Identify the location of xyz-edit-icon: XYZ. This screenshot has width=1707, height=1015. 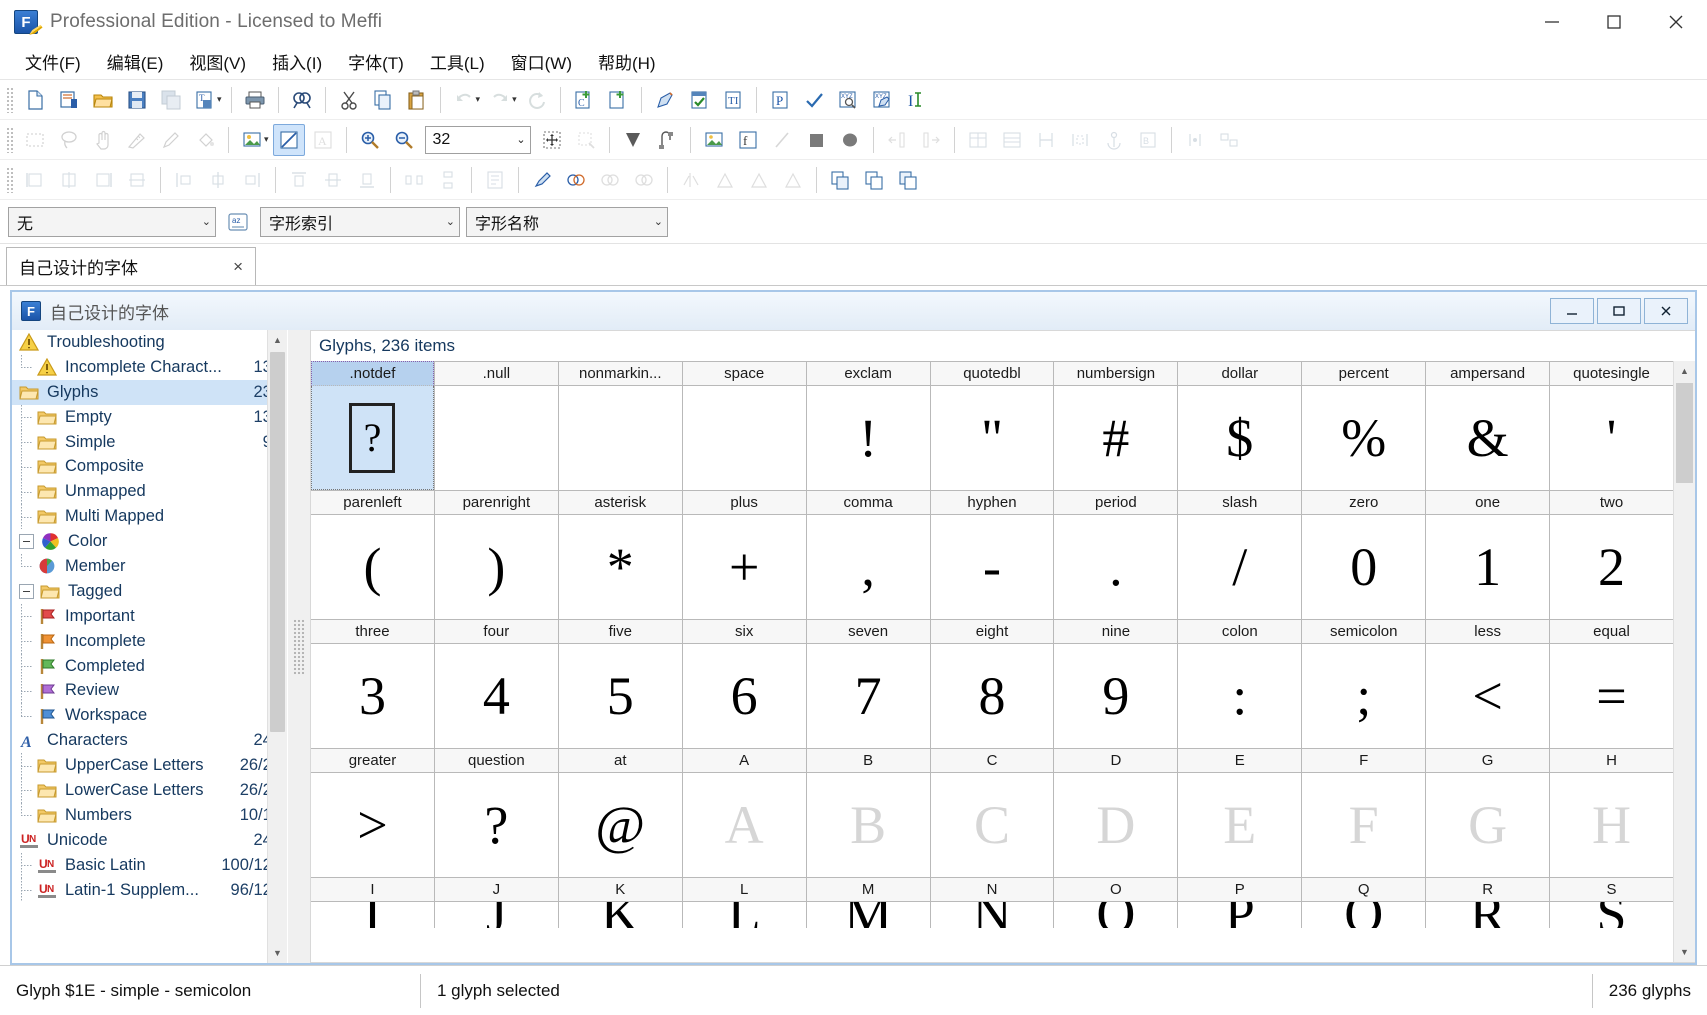
(882, 100).